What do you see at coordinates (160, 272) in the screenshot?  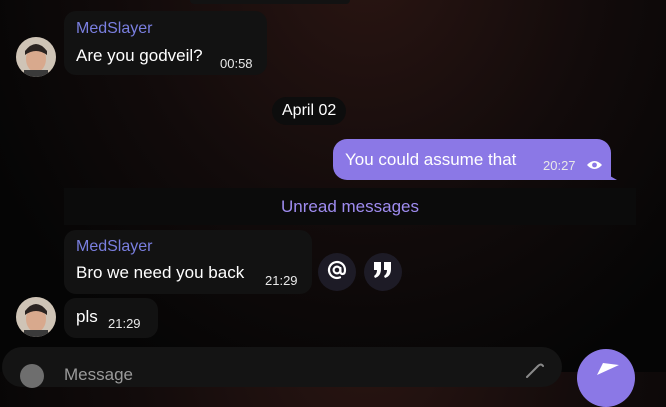 I see `message-text: Bro we need you back` at bounding box center [160, 272].